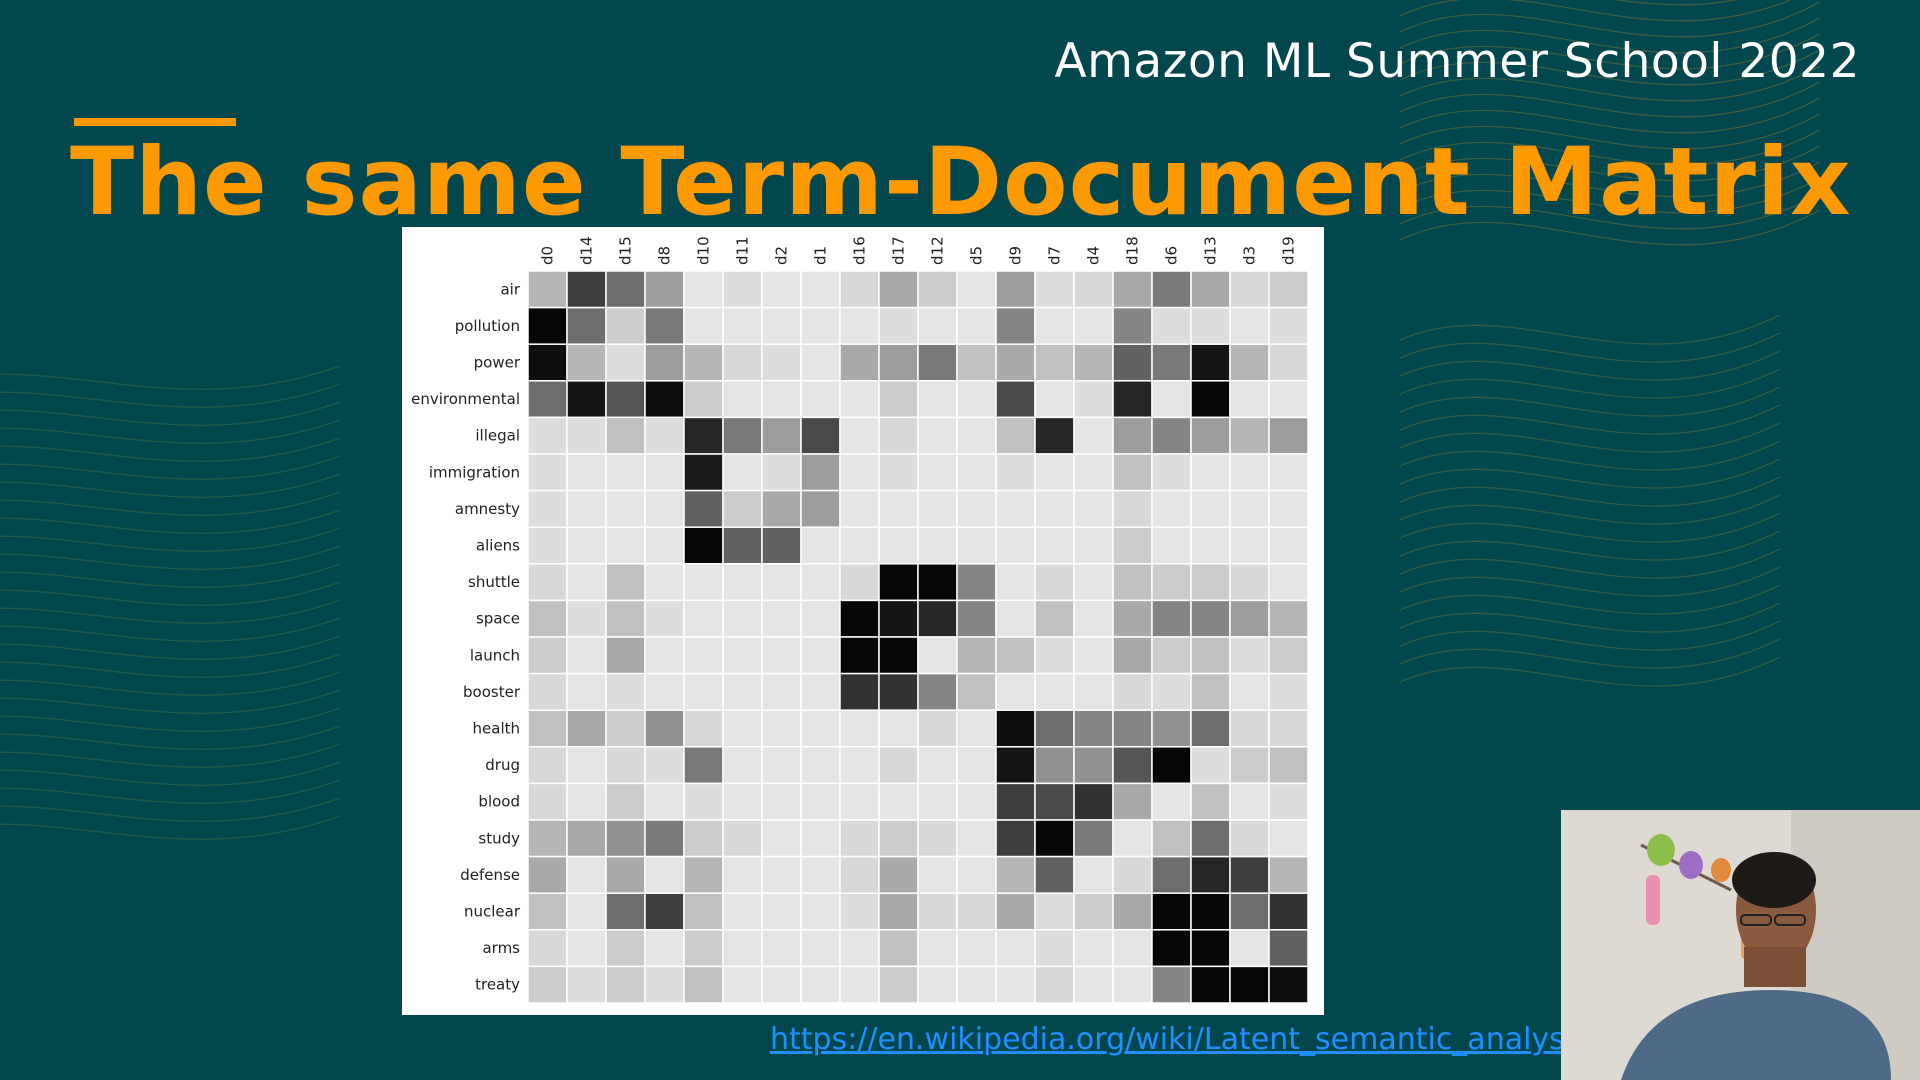  Describe the element at coordinates (492, 912) in the screenshot. I see `y-tick-label: nuclear` at that location.